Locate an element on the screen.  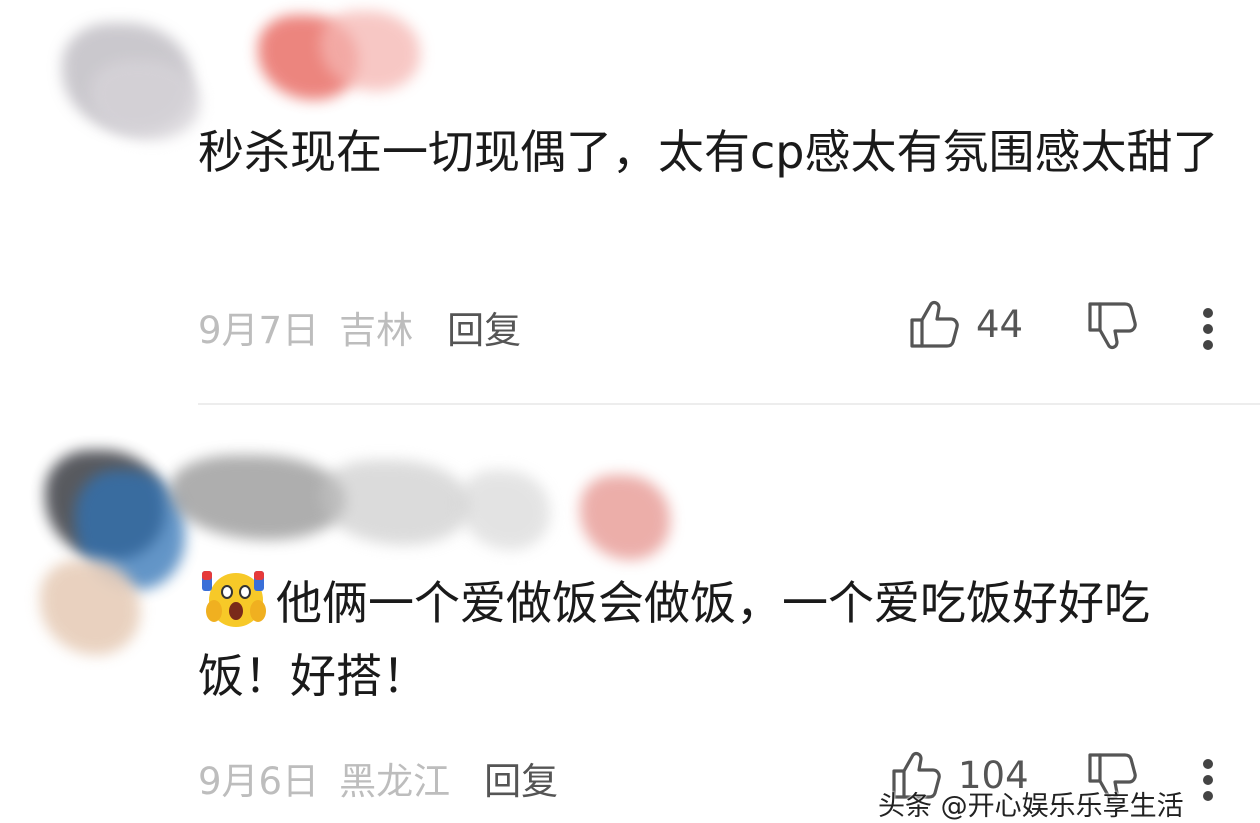
dislike-button is located at coordinates (1113, 328).